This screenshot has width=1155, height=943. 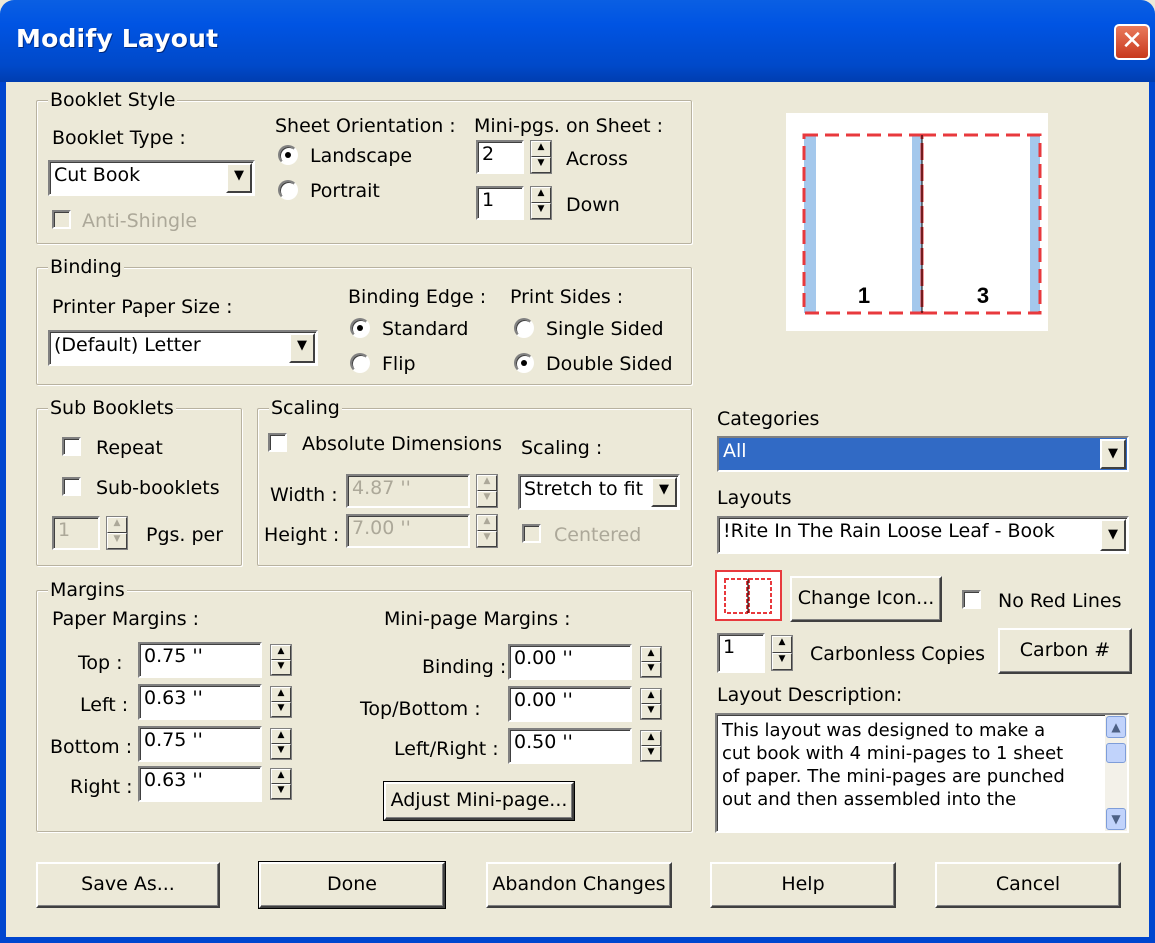 I want to click on window-frame-right, so click(x=1152, y=512).